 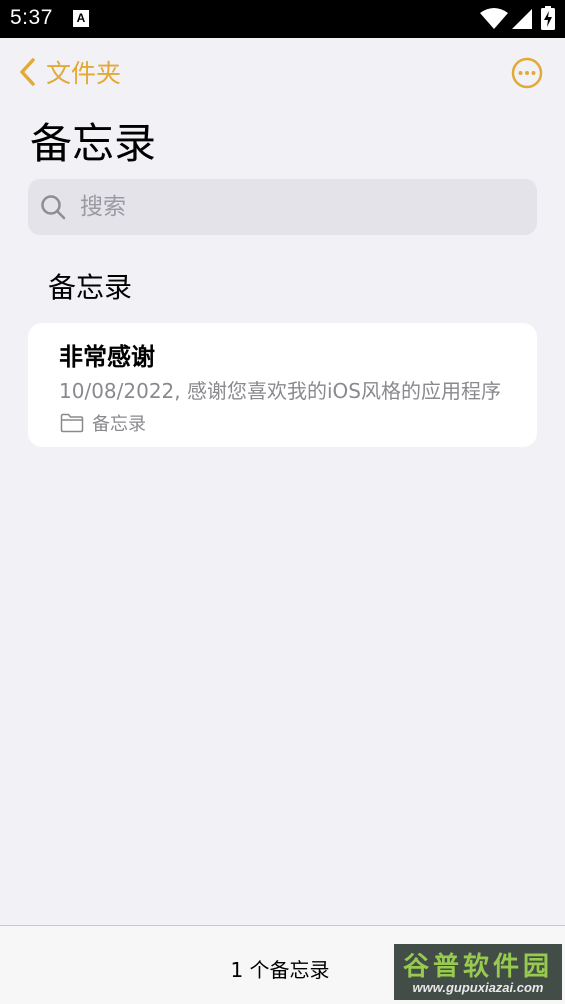 What do you see at coordinates (107, 357) in the screenshot?
I see `note-title: 非常感谢` at bounding box center [107, 357].